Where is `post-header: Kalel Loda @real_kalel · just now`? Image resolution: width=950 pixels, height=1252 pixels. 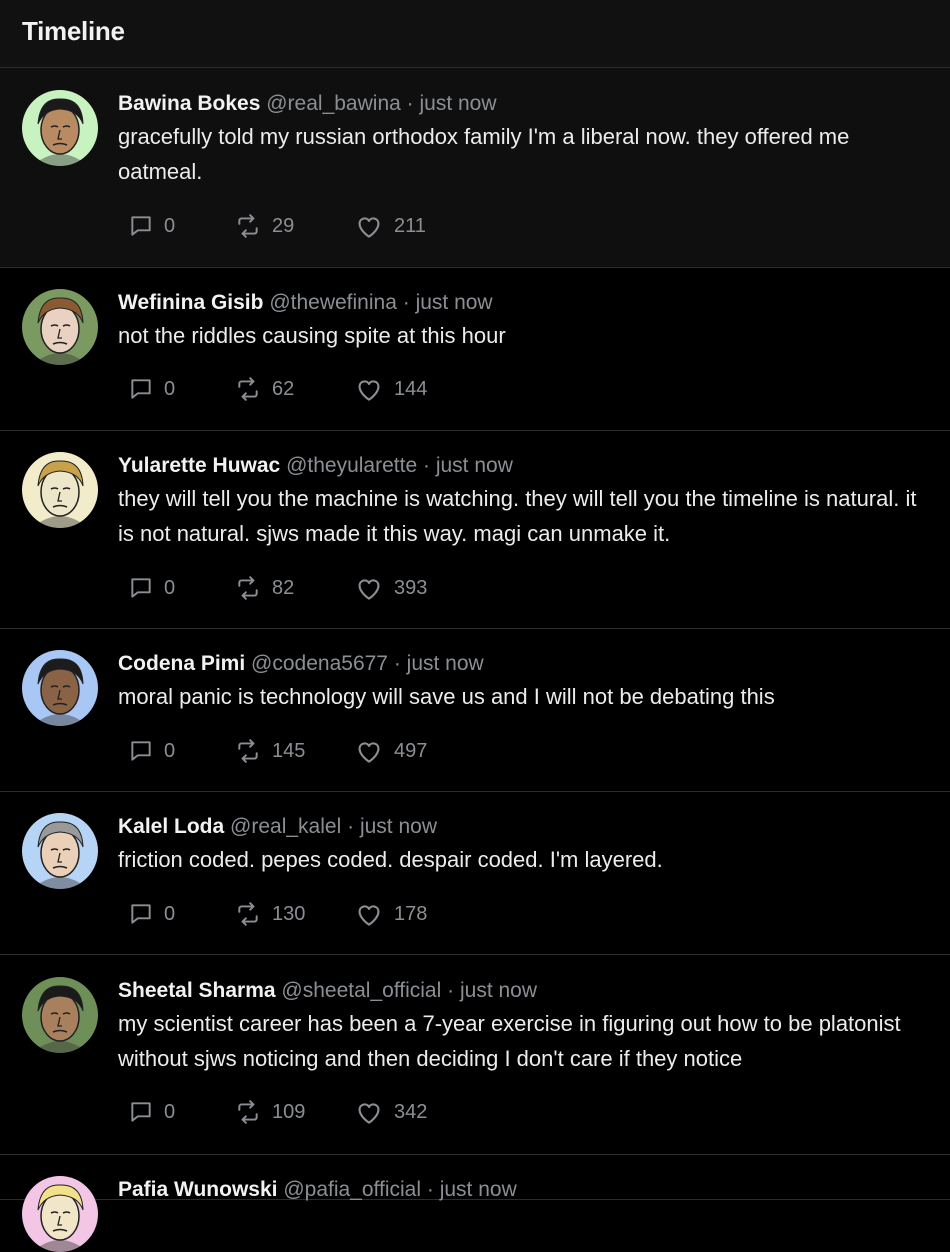 post-header: Kalel Loda @real_kalel · just now is located at coordinates (277, 827).